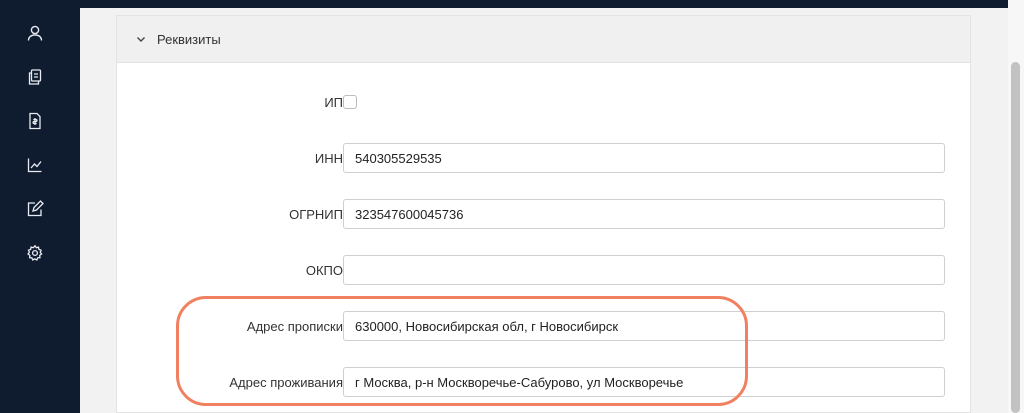 The height and width of the screenshot is (413, 1024). I want to click on ip-label: ИП, so click(333, 102).